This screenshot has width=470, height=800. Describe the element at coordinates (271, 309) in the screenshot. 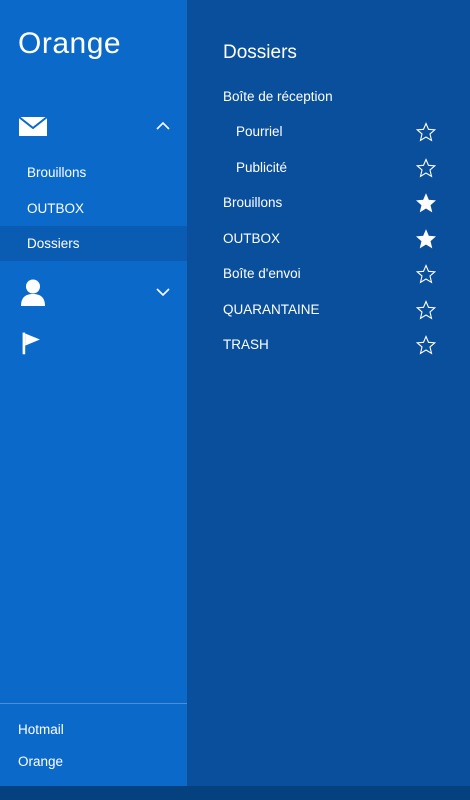

I see `folder-label: QUARANTAINE` at that location.